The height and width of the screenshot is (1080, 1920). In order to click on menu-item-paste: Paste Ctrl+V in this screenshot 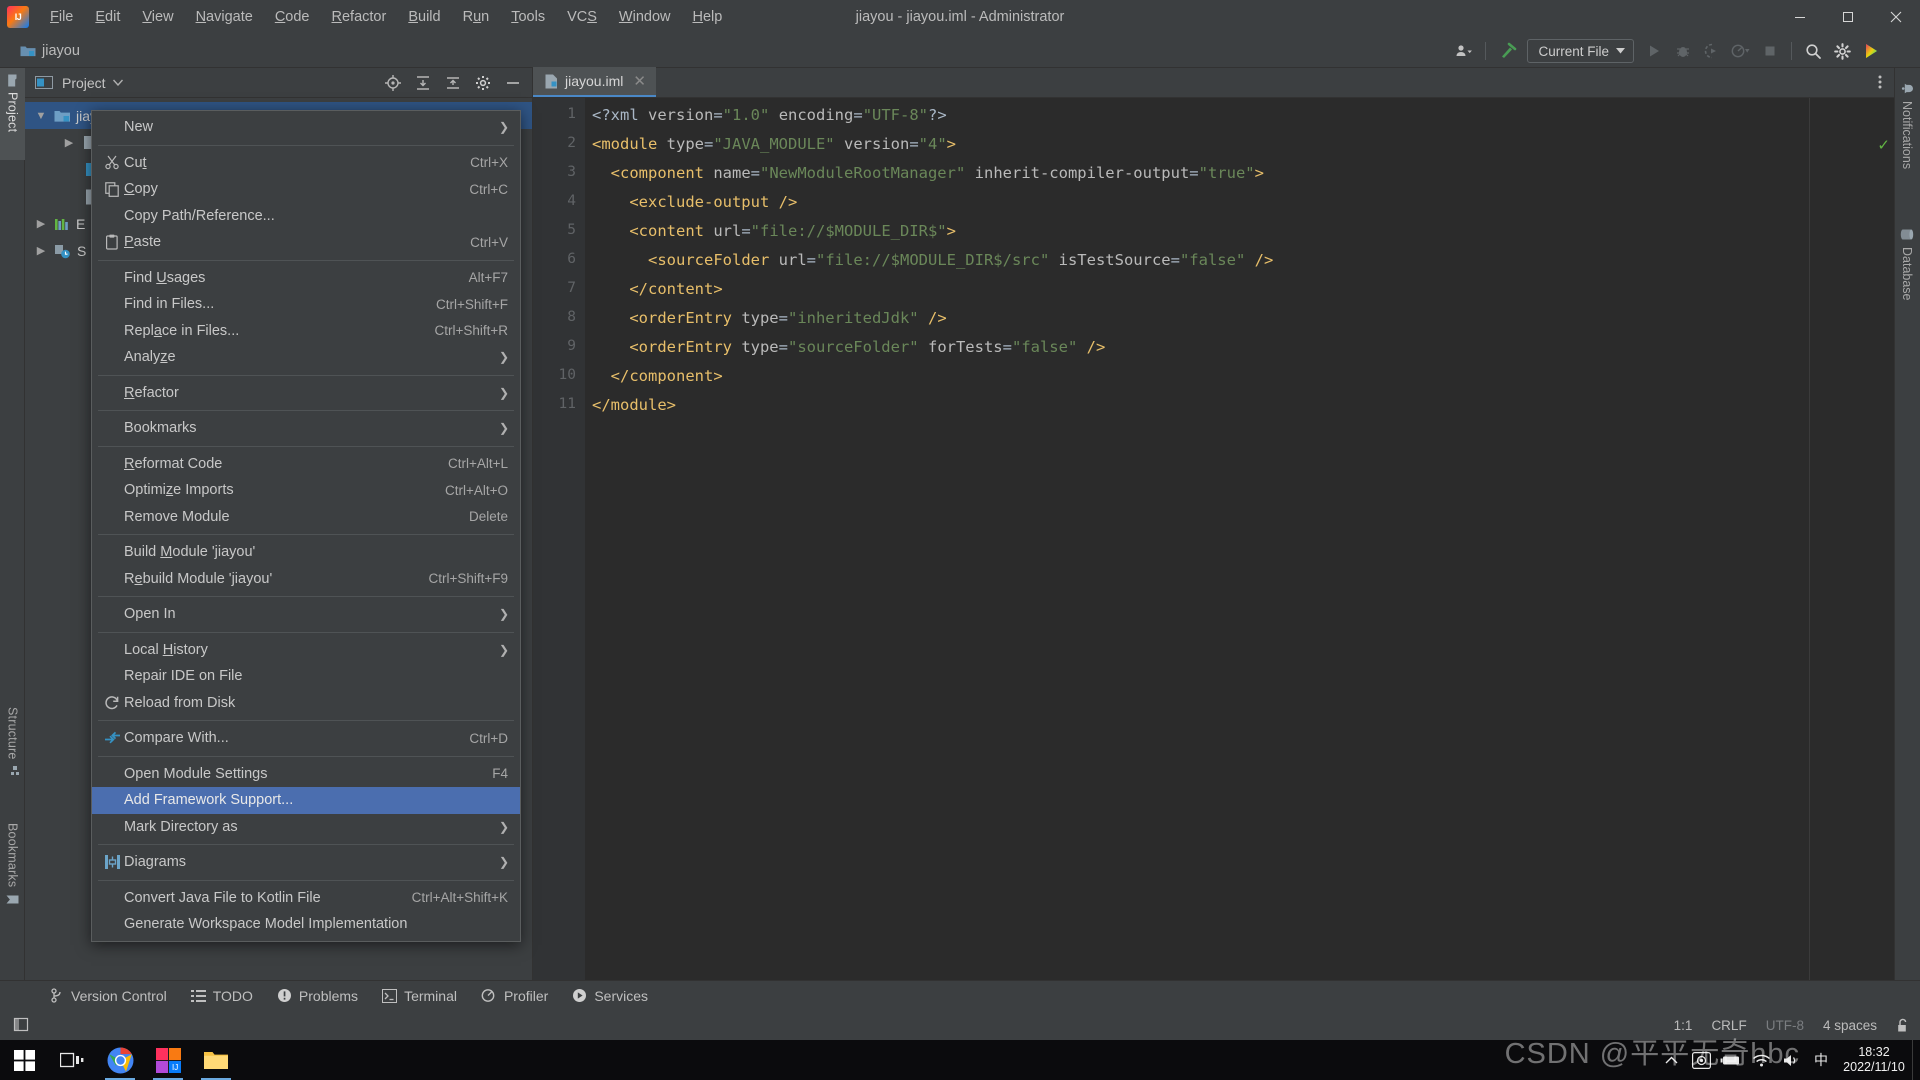, I will do `click(306, 242)`.